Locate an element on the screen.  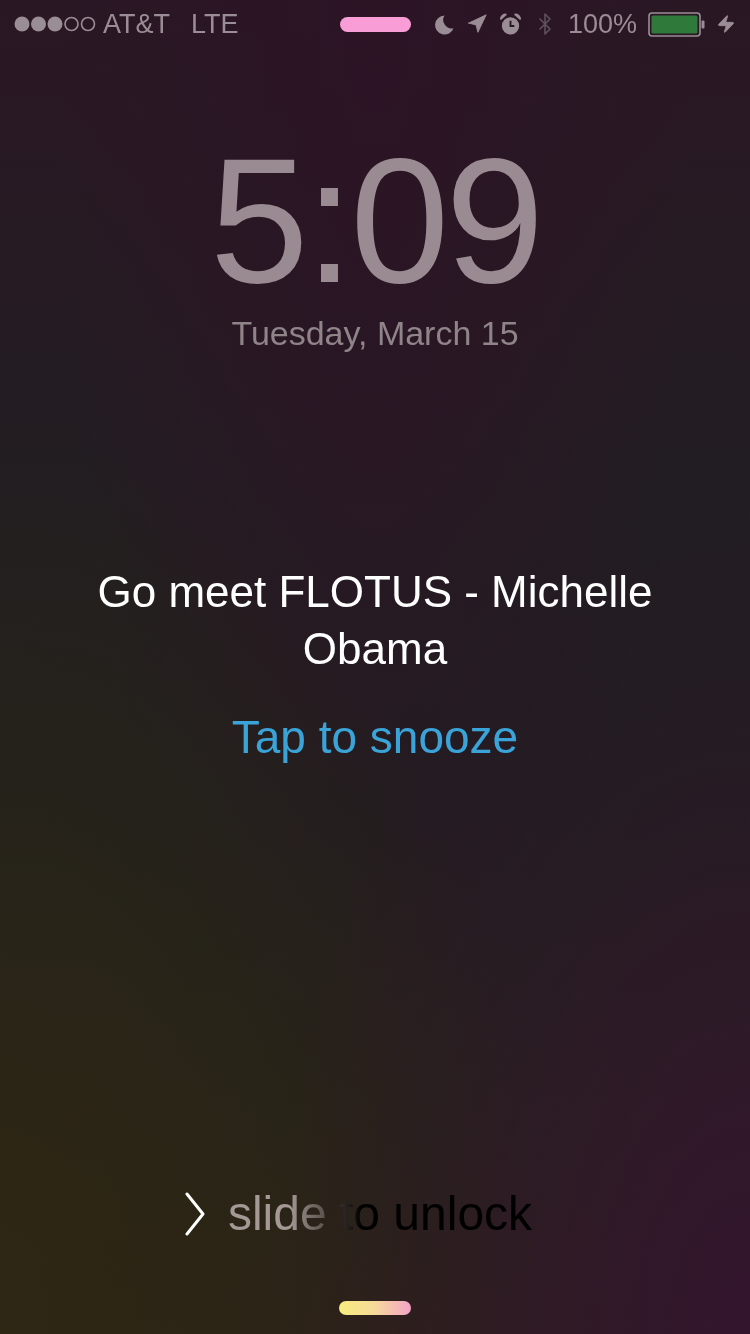
date-label: Tuesday, March 15 is located at coordinates (375, 333).